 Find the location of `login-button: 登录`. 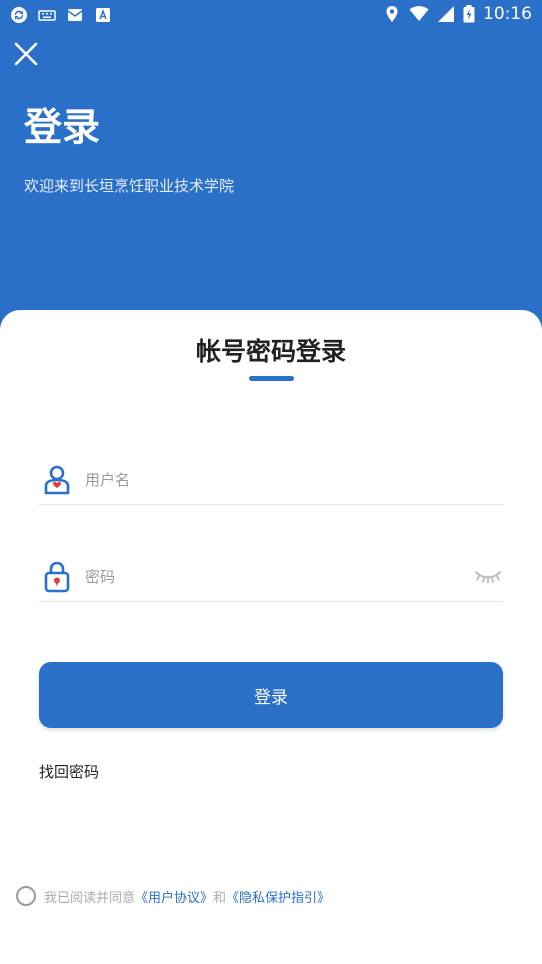

login-button: 登录 is located at coordinates (271, 695).